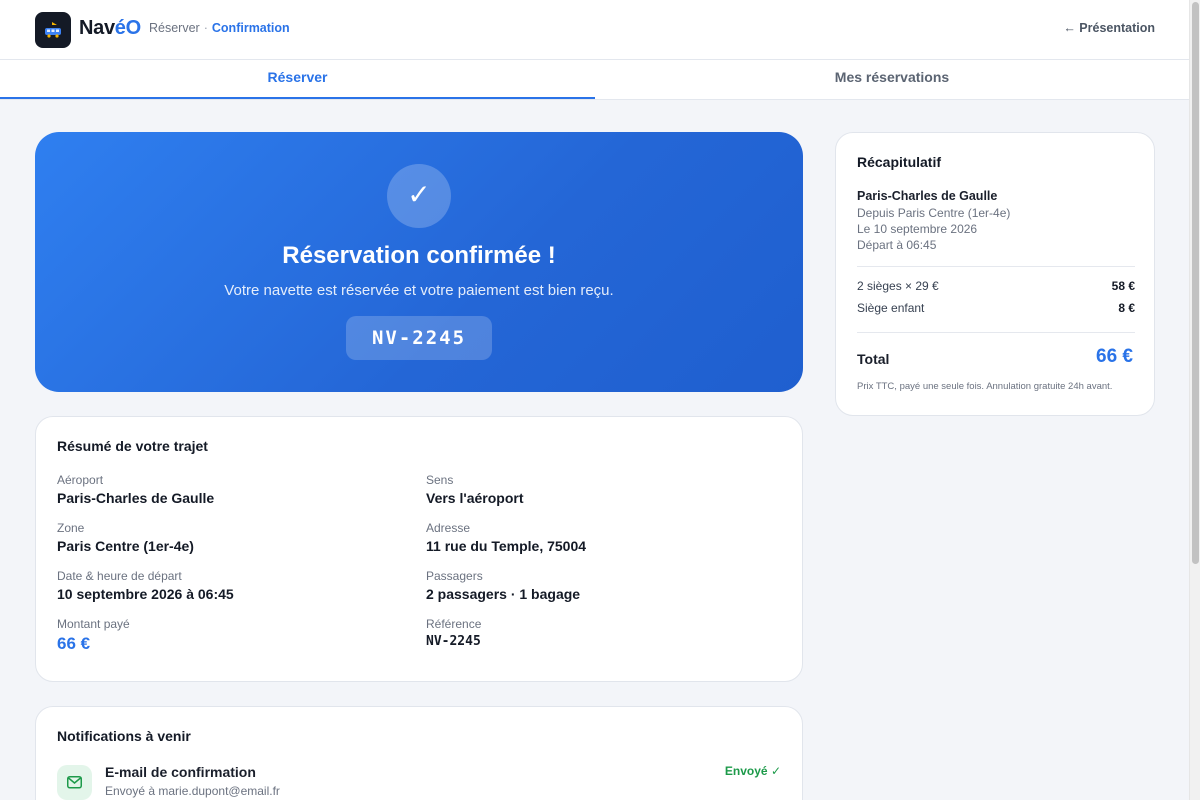  Describe the element at coordinates (192, 791) in the screenshot. I see `notification-detail: Envoyé à marie.dupont@email.fr` at that location.